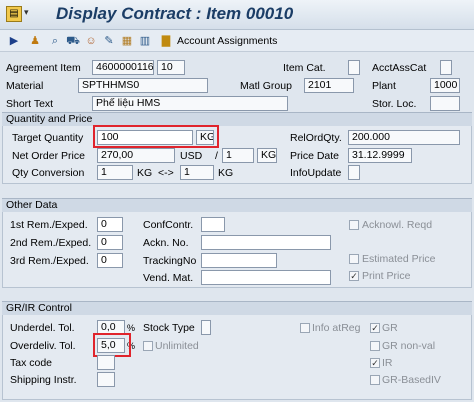 Image resolution: width=474 pixels, height=402 pixels. I want to click on tax-code-label: Tax code, so click(31, 363).